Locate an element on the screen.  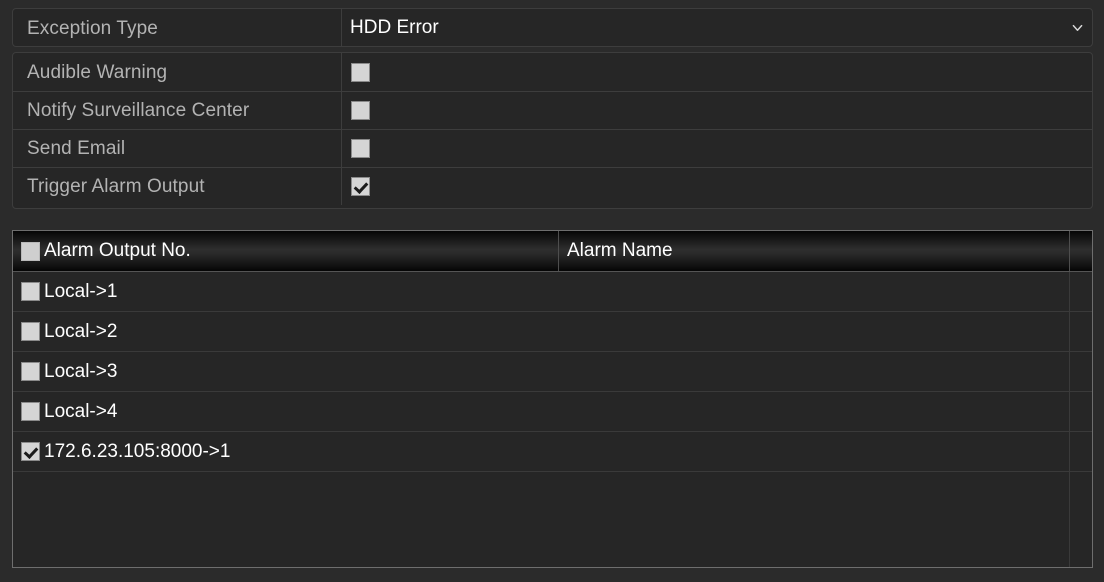
notify-surveillance-center-cell is located at coordinates (716, 110).